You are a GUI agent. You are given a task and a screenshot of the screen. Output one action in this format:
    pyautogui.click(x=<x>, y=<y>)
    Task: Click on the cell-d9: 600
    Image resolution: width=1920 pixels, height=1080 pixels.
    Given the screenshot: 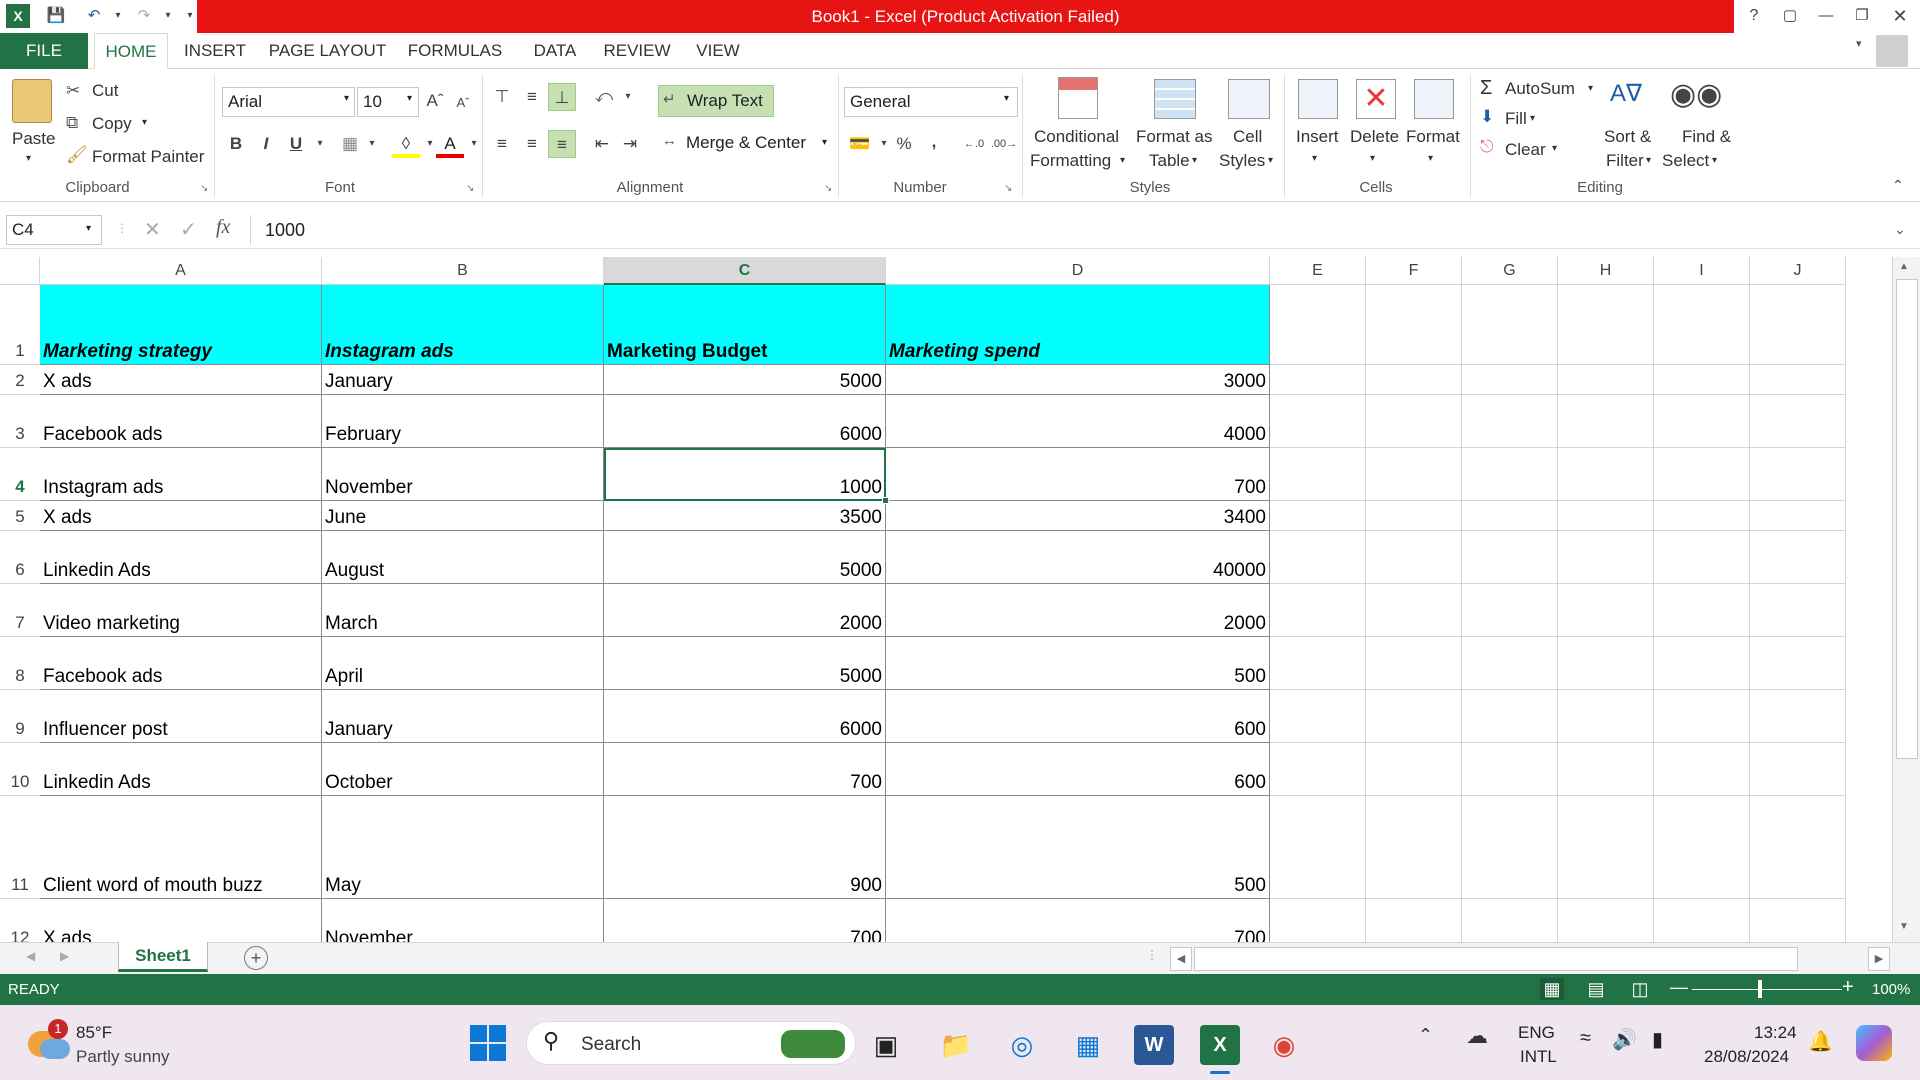 What is the action you would take?
    pyautogui.click(x=1078, y=716)
    